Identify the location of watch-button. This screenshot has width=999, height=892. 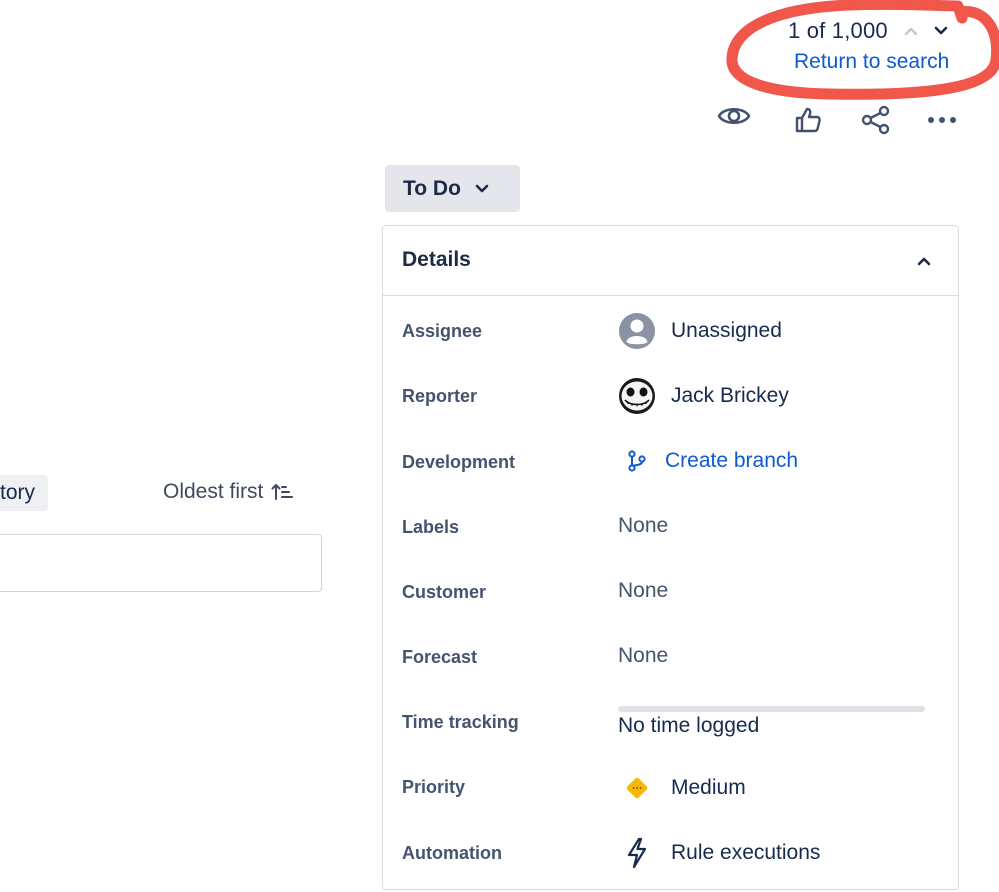
(734, 116).